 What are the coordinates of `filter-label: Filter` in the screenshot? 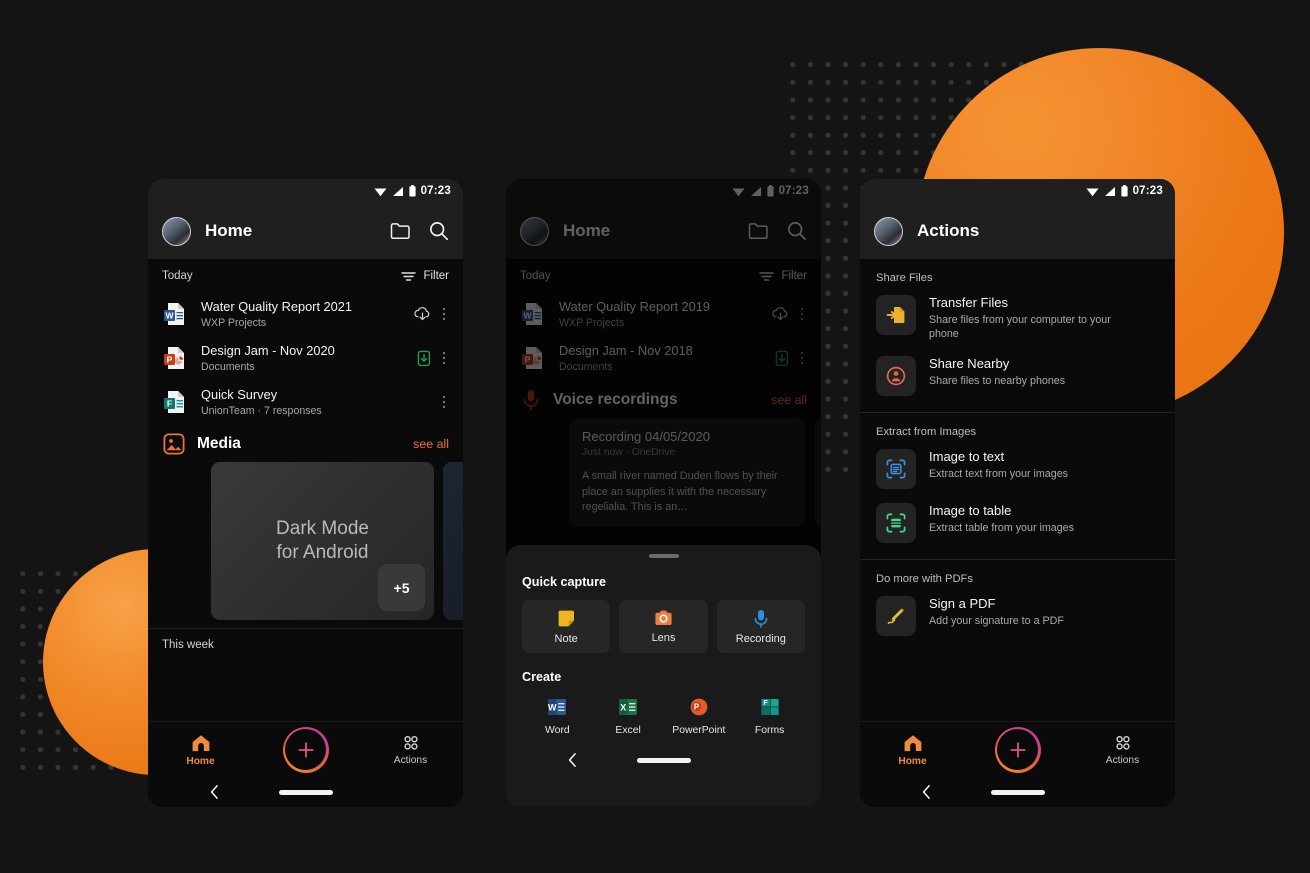 It's located at (436, 276).